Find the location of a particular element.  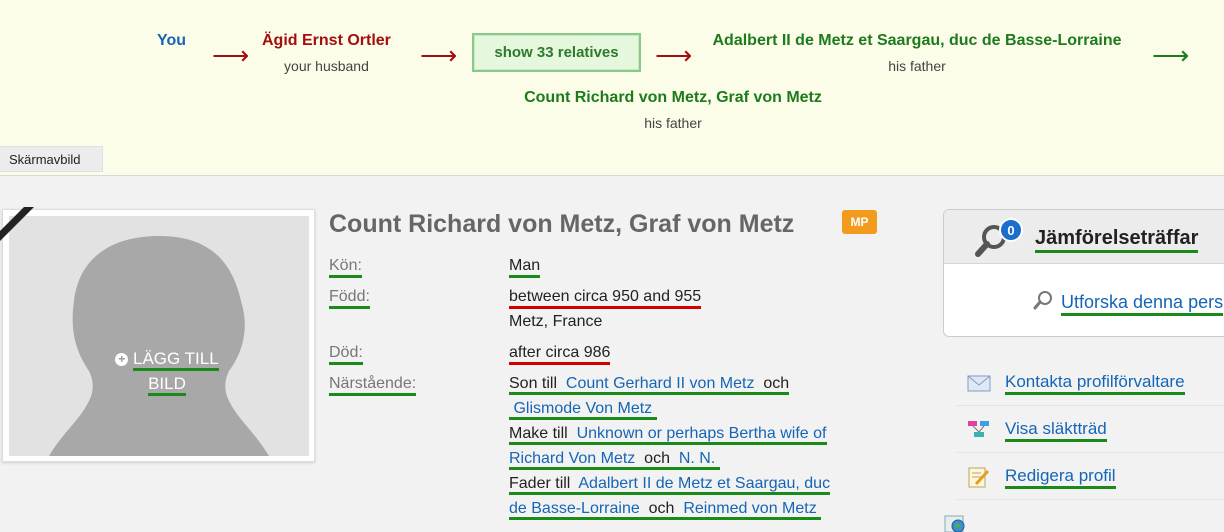

contact-manager-link: Kontakta profilförvaltare is located at coordinates (1095, 383).